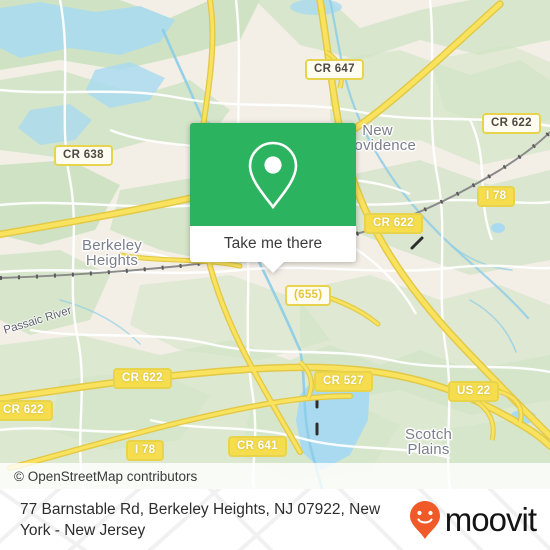 The width and height of the screenshot is (550, 550). I want to click on map-attribution-bar: © OpenStreetMap contributors, so click(275, 476).